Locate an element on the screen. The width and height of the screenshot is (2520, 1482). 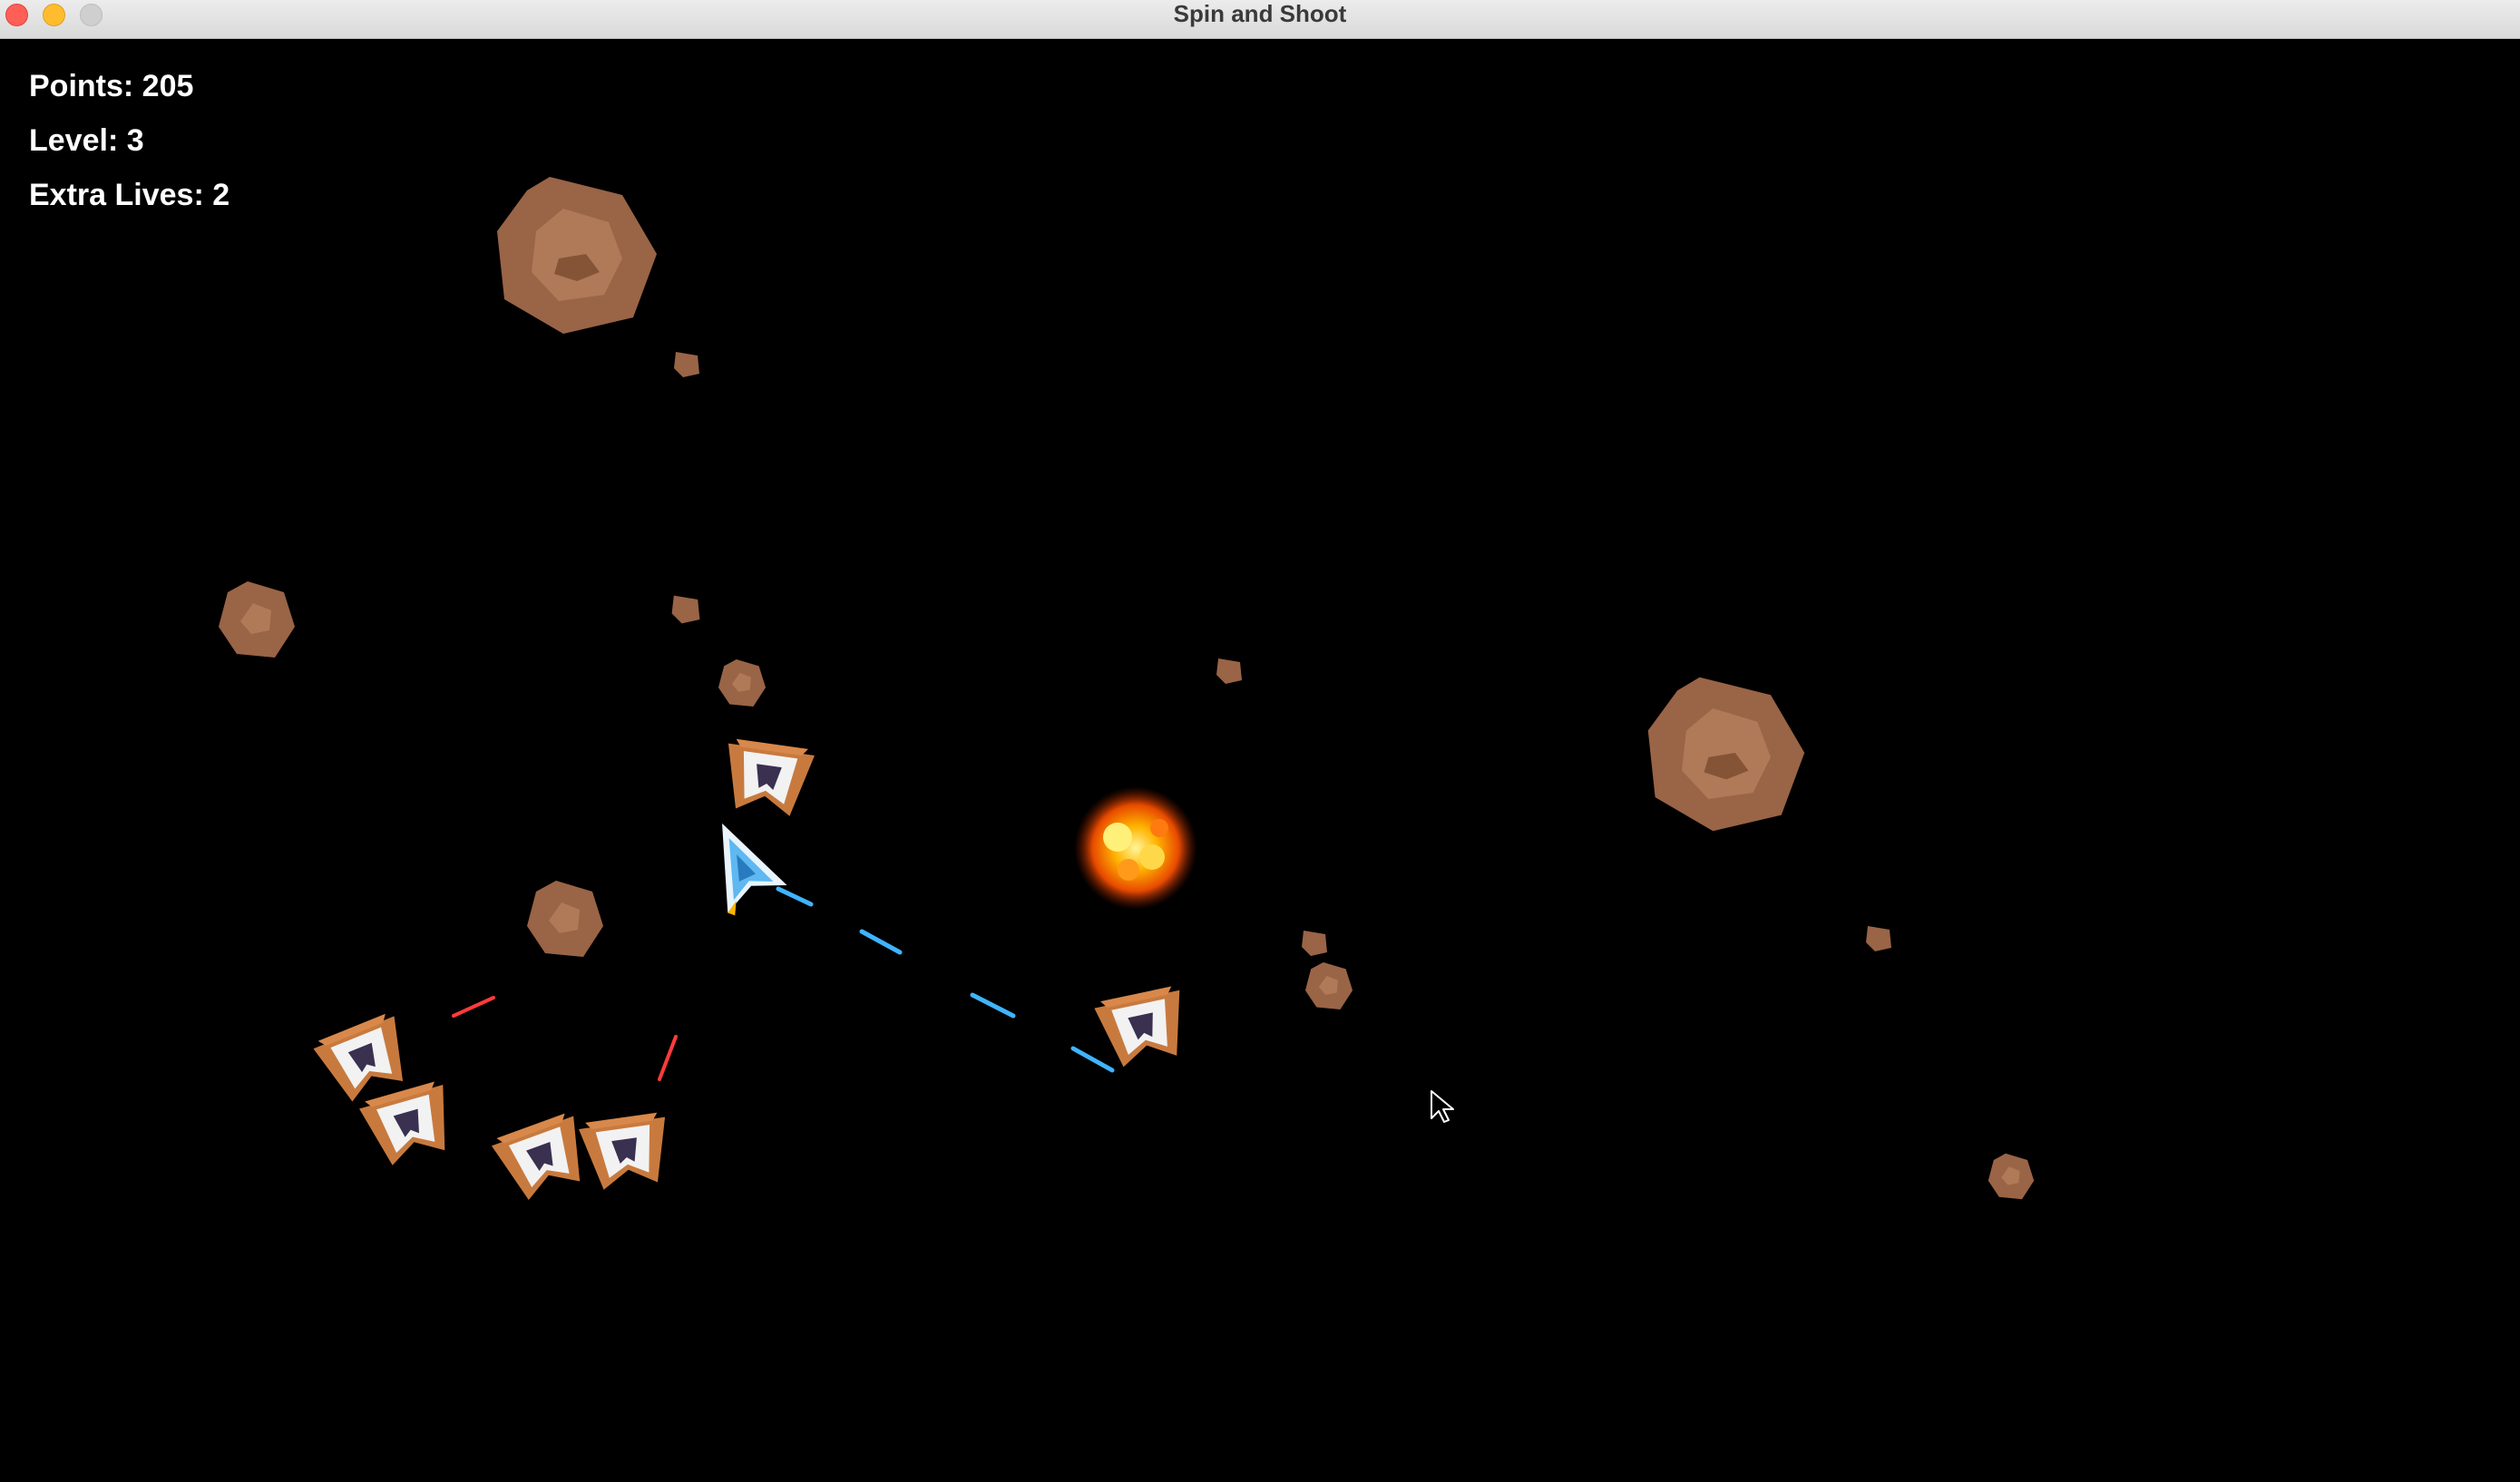
explosion is located at coordinates (1136, 848).